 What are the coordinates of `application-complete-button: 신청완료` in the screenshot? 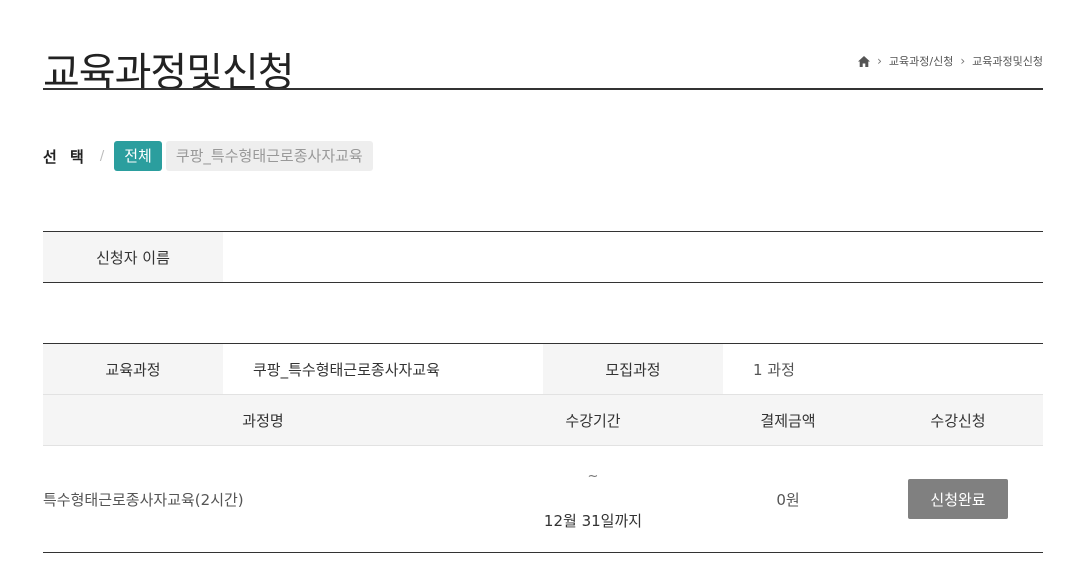 It's located at (958, 499).